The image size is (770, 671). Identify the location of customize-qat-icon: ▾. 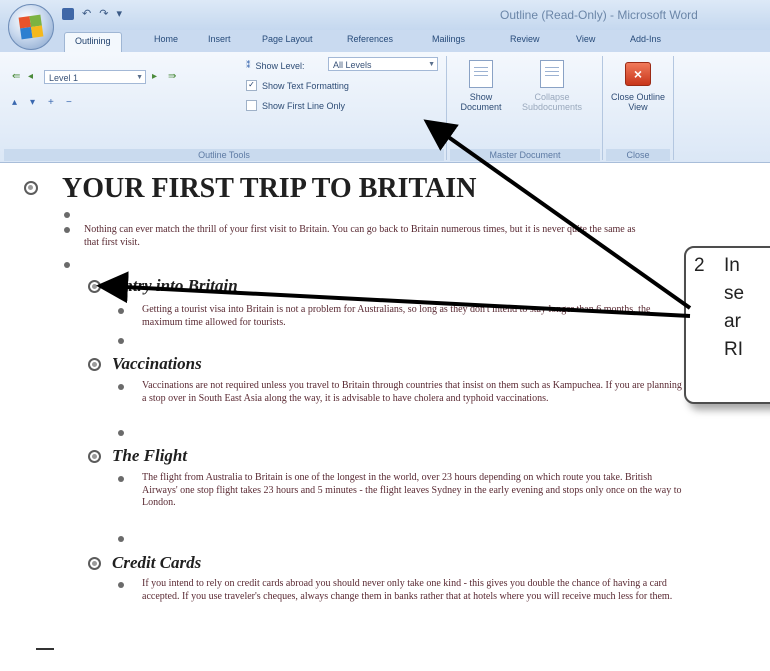
(119, 13).